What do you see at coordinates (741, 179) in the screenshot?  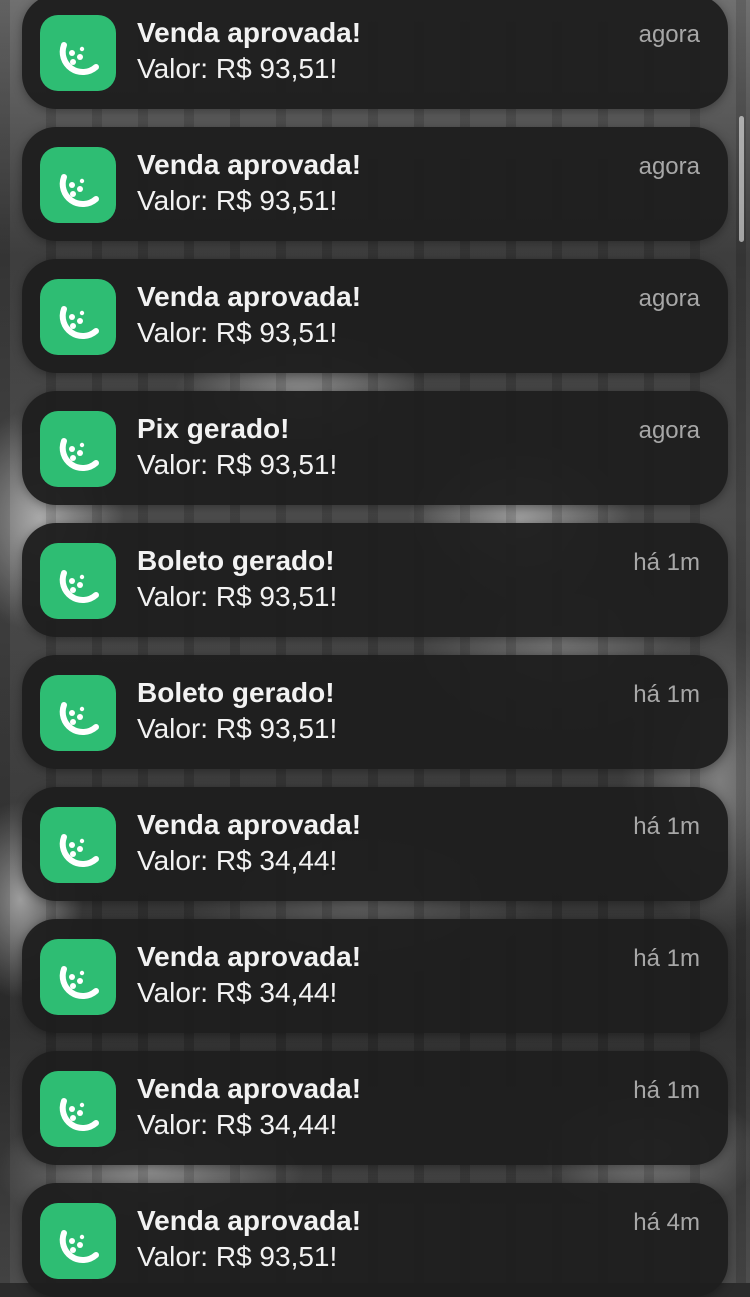 I see `scroll-indicator` at bounding box center [741, 179].